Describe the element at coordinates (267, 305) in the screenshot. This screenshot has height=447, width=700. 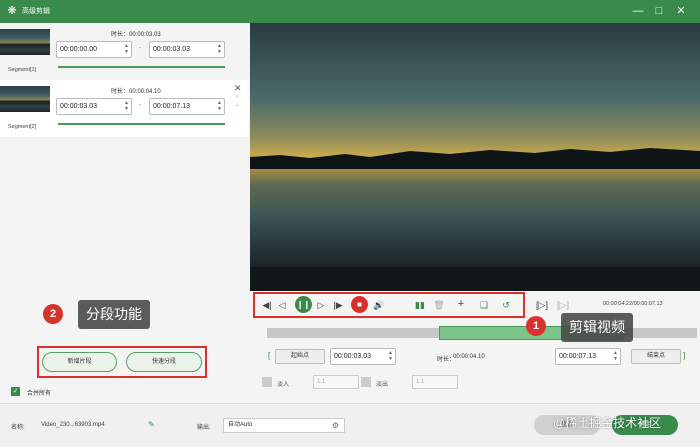
I see `go-to-start-icon: ◀|` at that location.